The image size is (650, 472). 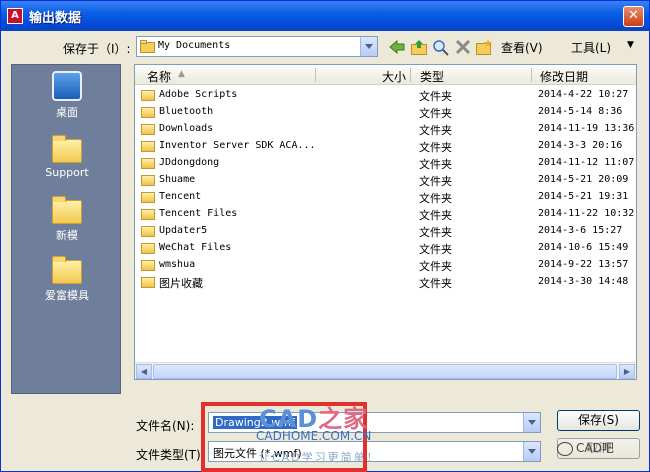 I want to click on file-name: Adobe Scripts, so click(x=198, y=94).